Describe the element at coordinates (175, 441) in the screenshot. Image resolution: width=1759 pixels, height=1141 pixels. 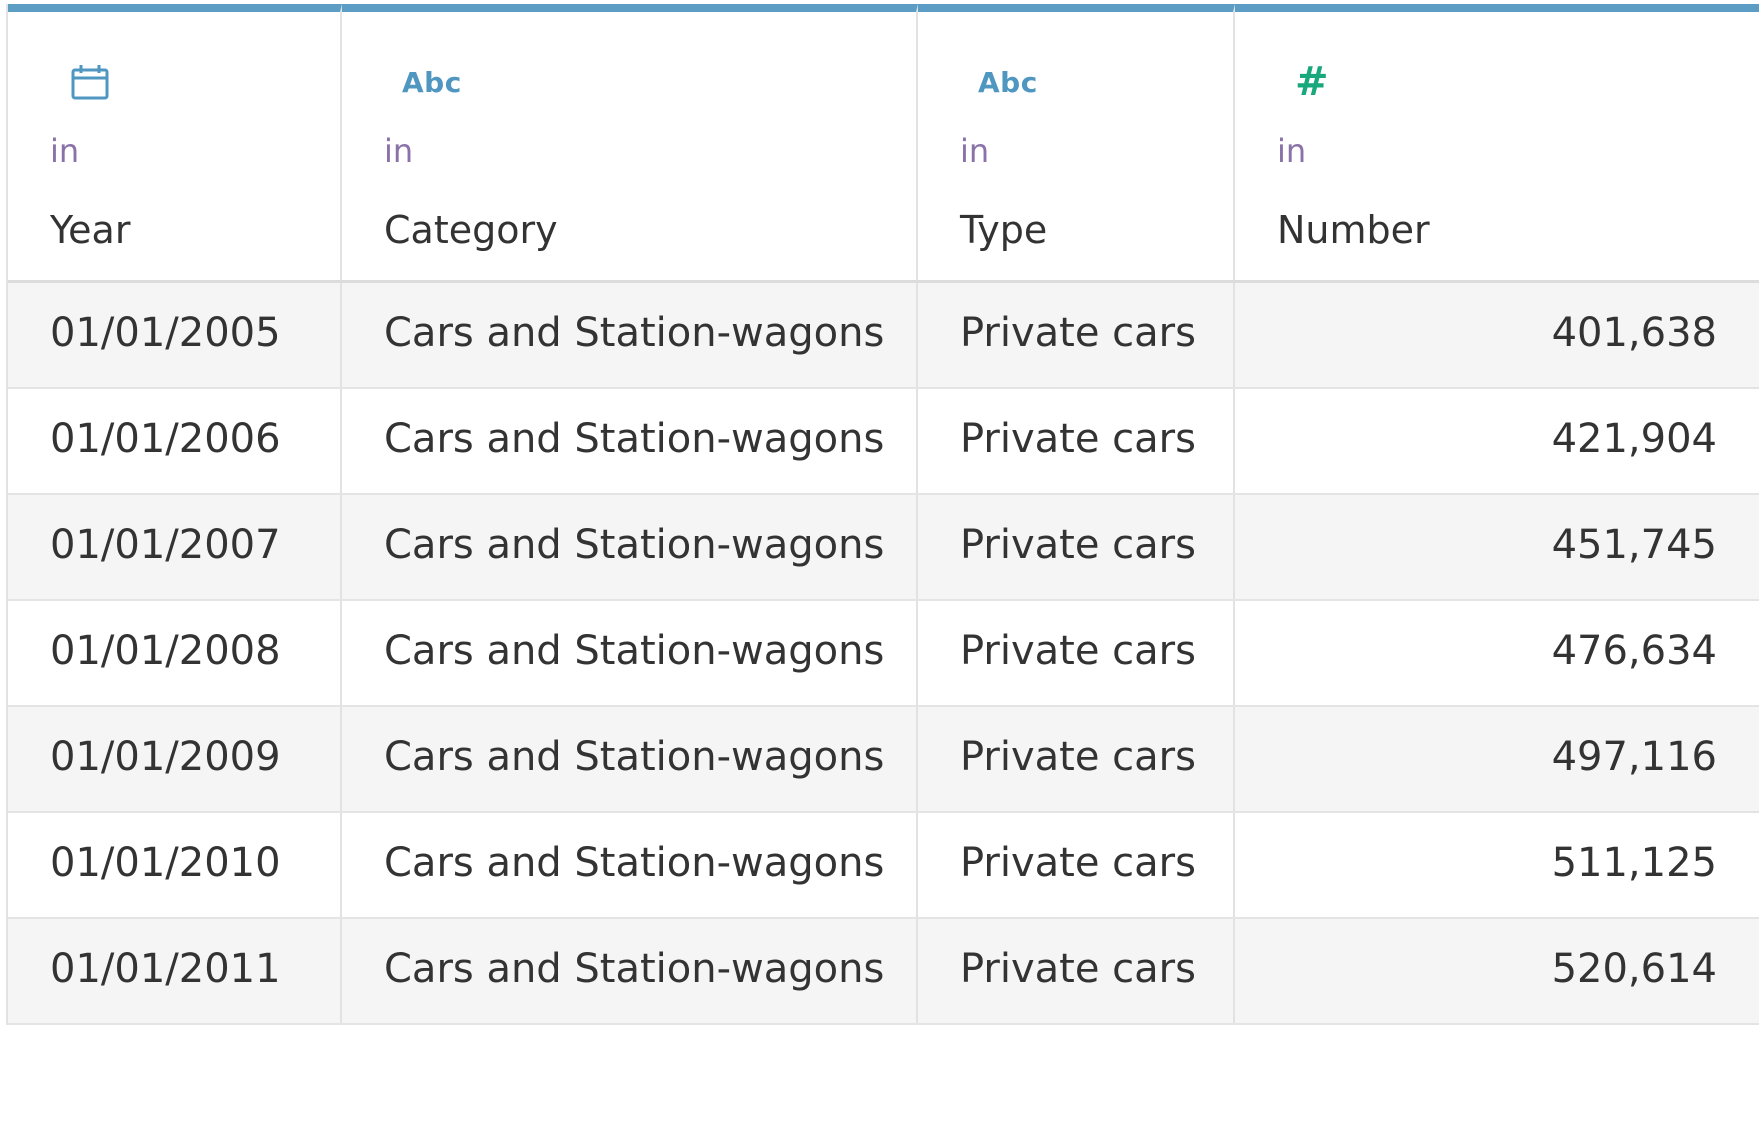
I see `cell-year: 01/01/2006` at that location.